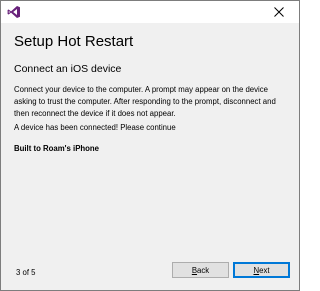 The width and height of the screenshot is (320, 291). Describe the element at coordinates (74, 41) in the screenshot. I see `page-title: Setup Hot Restart` at that location.